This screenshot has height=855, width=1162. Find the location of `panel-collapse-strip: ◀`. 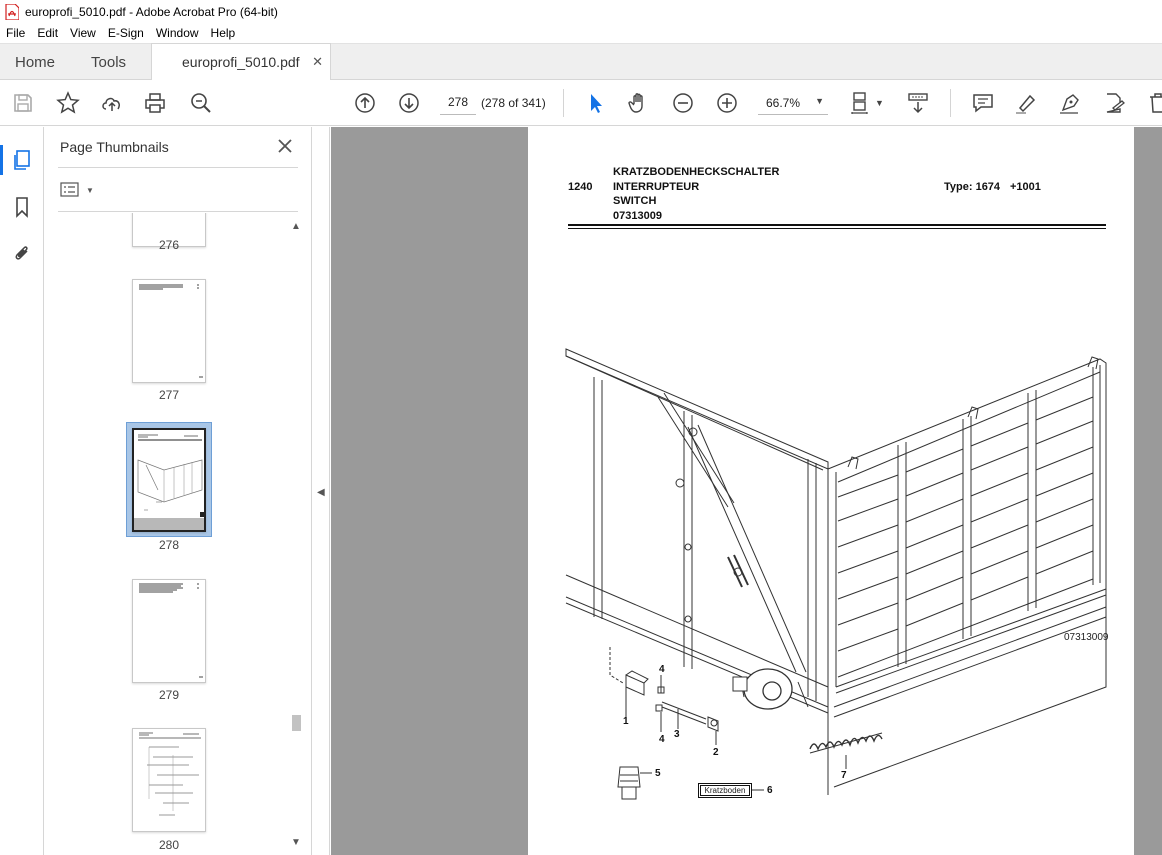

panel-collapse-strip: ◀ is located at coordinates (321, 491).